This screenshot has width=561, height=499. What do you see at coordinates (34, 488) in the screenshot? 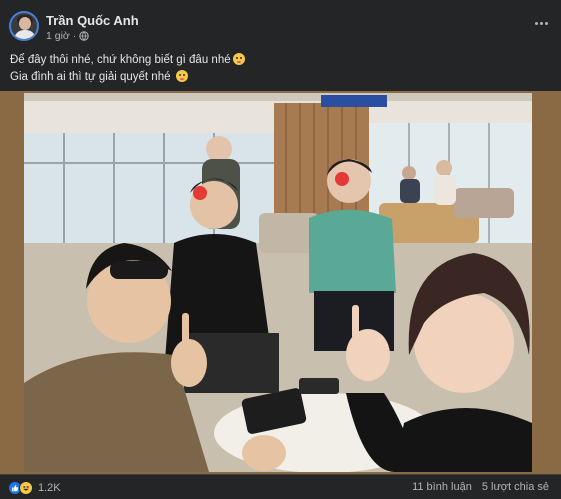
I see `reactions-summary: 1.2K` at bounding box center [34, 488].